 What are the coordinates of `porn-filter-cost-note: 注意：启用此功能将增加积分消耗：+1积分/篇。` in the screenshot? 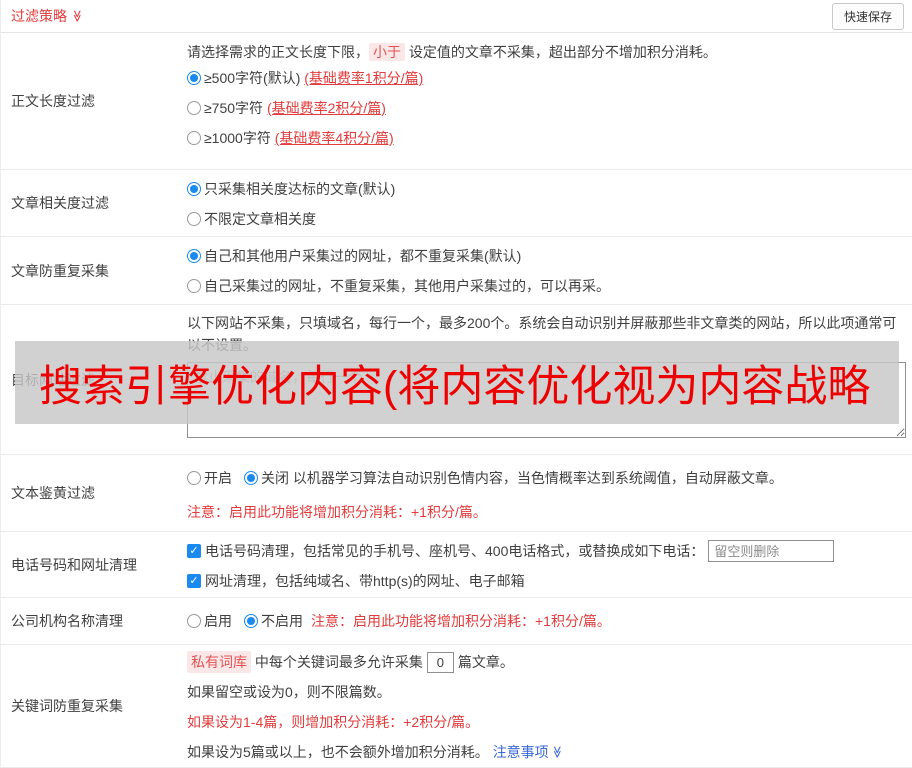 It's located at (337, 512).